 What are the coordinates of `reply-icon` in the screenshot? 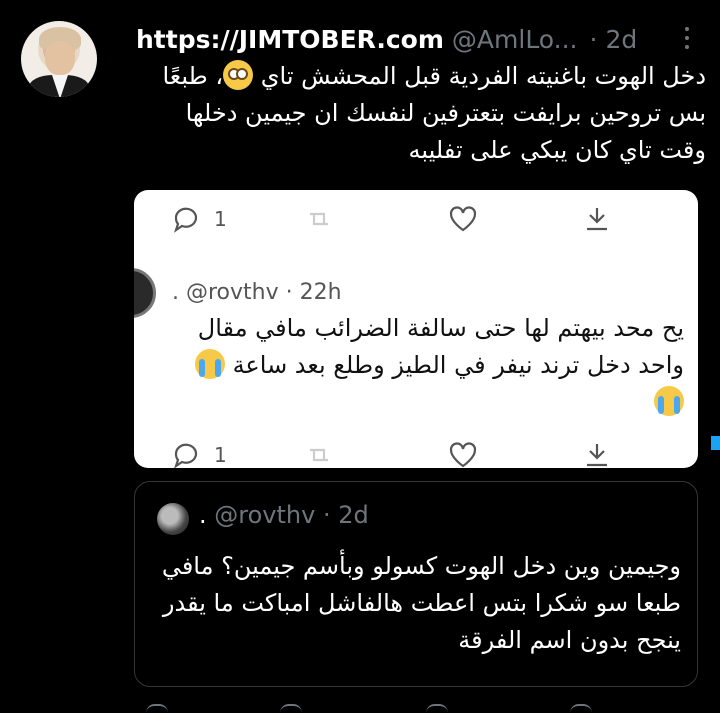 It's located at (157, 708).